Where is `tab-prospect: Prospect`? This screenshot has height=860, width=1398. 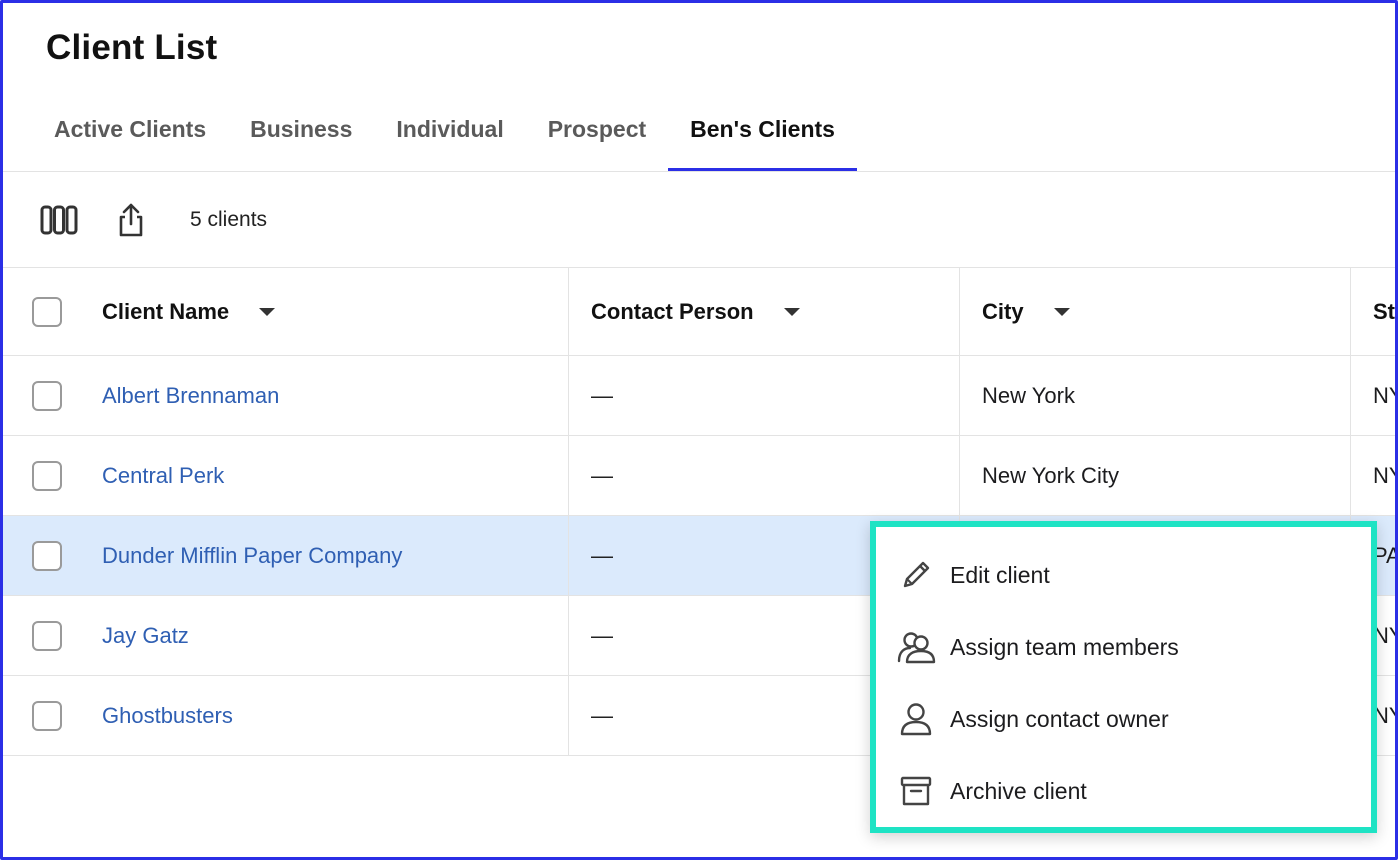
tab-prospect: Prospect is located at coordinates (597, 138).